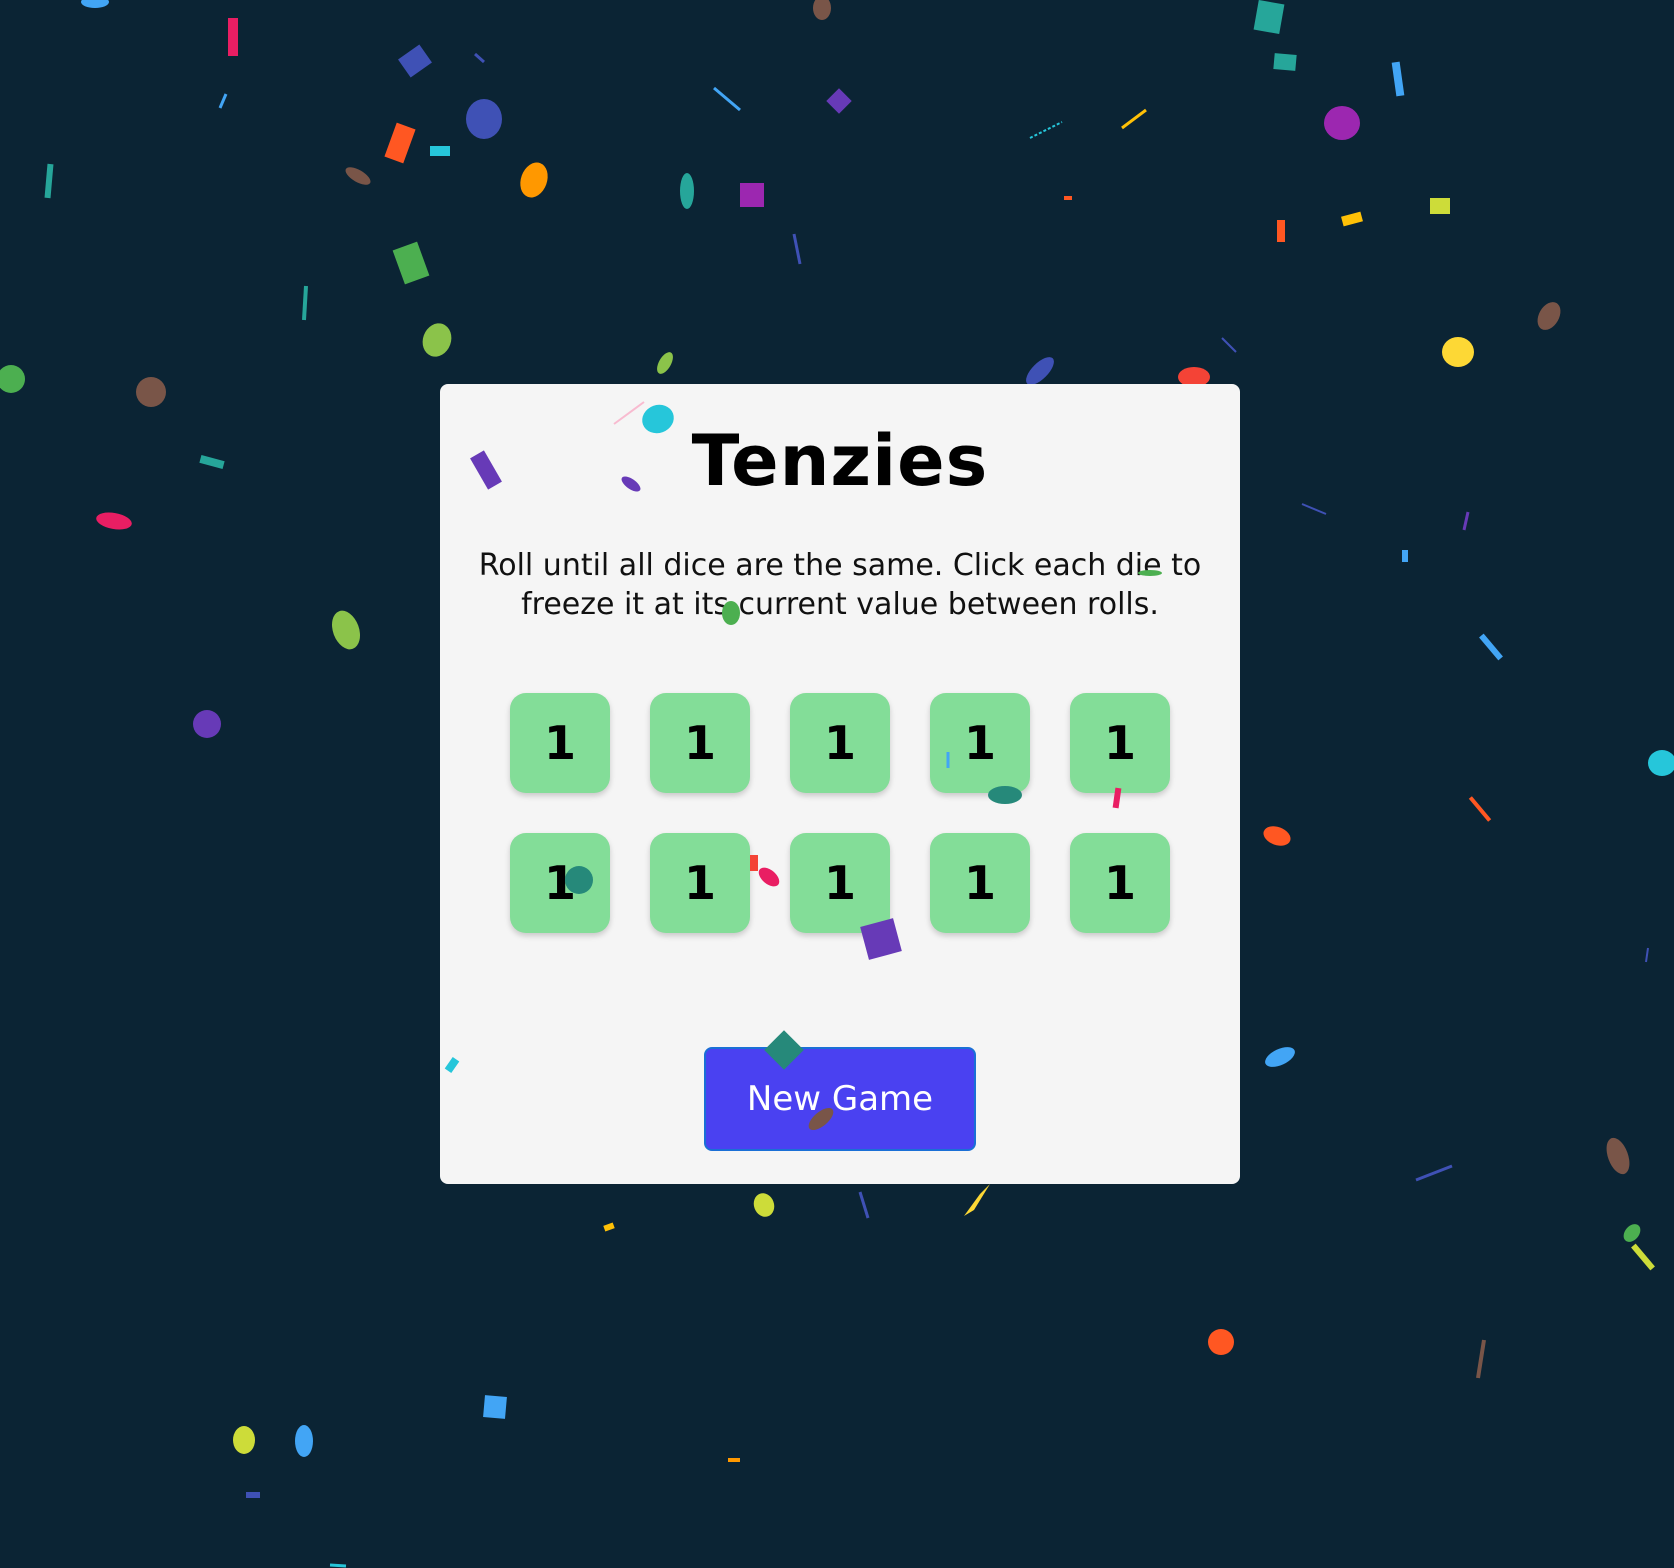 This screenshot has width=1674, height=1568. I want to click on dice-grid: 1 1 1 1 1 1 1 1 1 1, so click(840, 813).